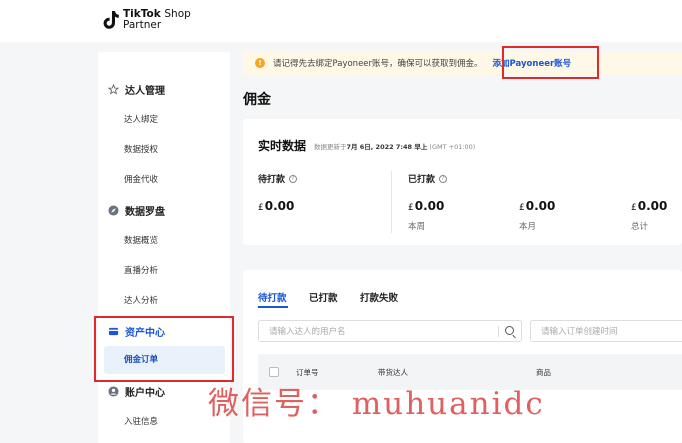 Image resolution: width=682 pixels, height=443 pixels. What do you see at coordinates (307, 372) in the screenshot?
I see `column-order-id: 订单号` at bounding box center [307, 372].